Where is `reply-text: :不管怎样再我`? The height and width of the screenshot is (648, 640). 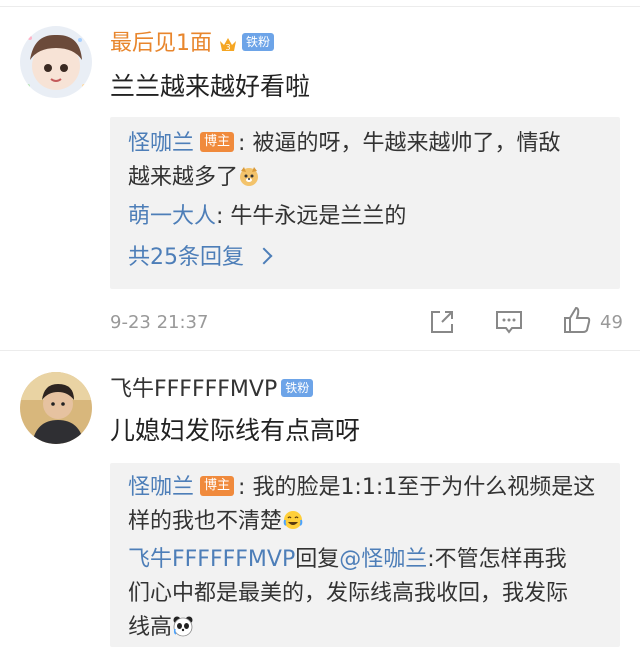 reply-text: :不管怎样再我 is located at coordinates (497, 559).